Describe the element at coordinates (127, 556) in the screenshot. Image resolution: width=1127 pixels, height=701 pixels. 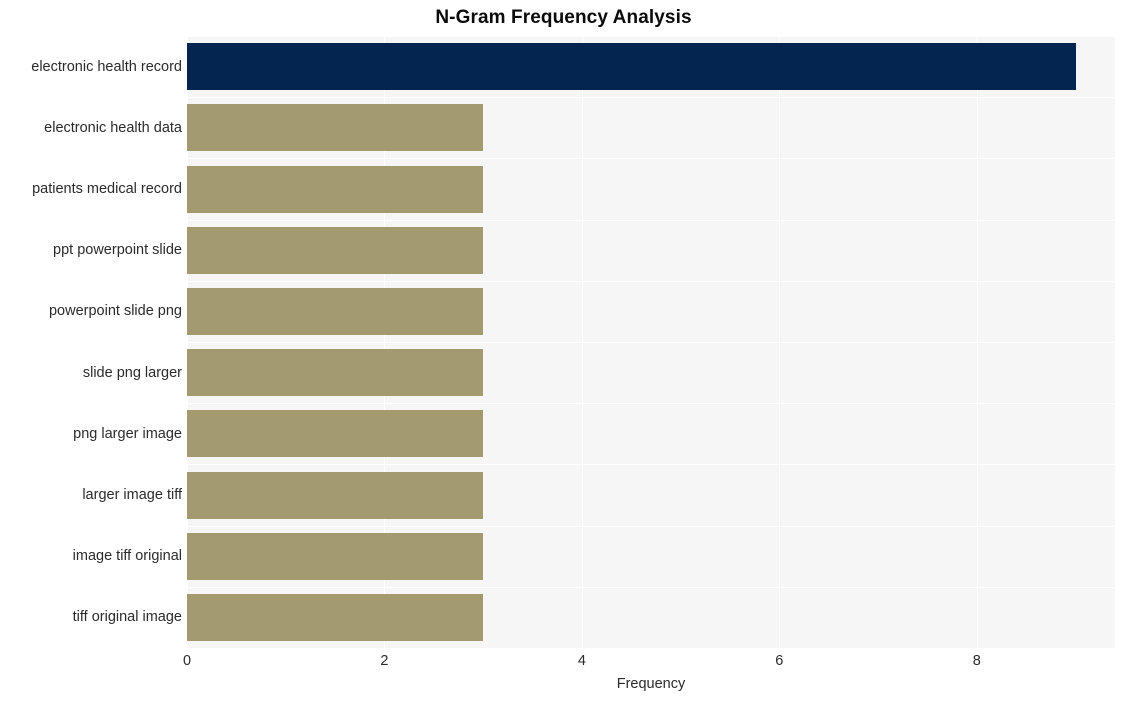
I see `y-axis-tick-label: image tiff original` at that location.